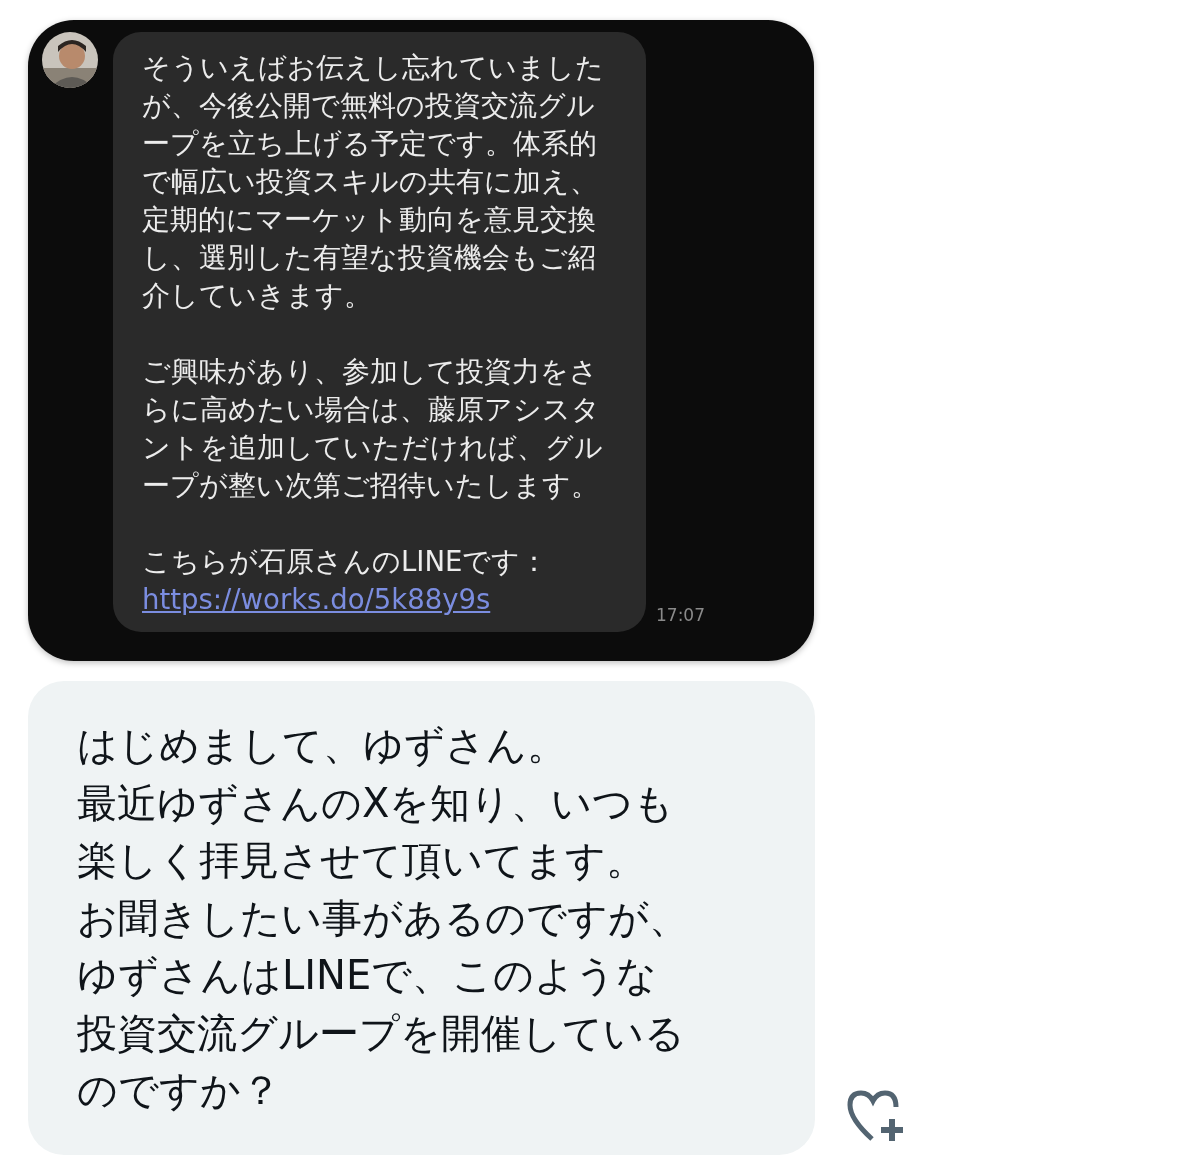 The image size is (1179, 1171). What do you see at coordinates (680, 615) in the screenshot?
I see `message-time: 17:07` at bounding box center [680, 615].